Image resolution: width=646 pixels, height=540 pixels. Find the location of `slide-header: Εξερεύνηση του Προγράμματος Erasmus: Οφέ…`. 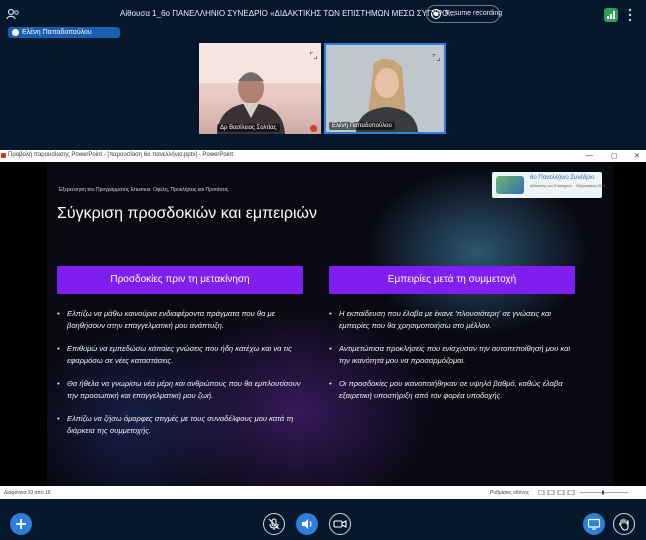

slide-header: Εξερεύνηση του Προγράμματος Erasmus: Οφέ… is located at coordinates (144, 190).